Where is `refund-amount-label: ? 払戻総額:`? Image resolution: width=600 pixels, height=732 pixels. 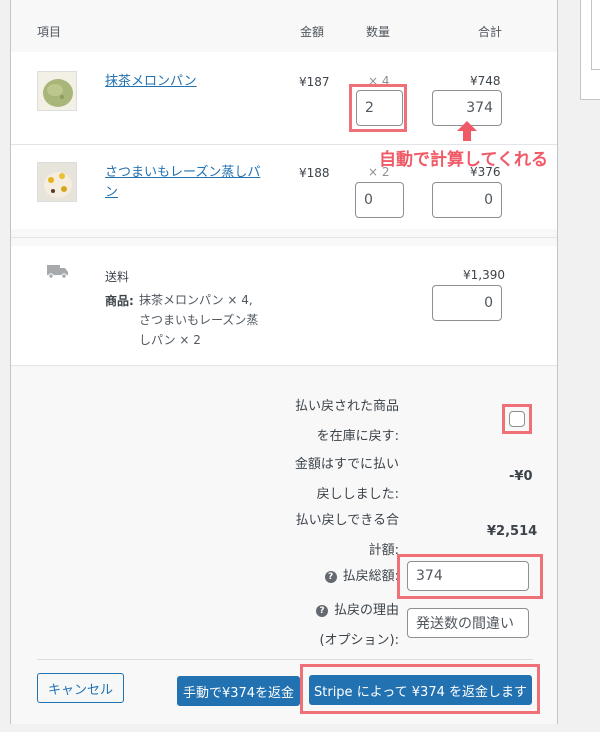 refund-amount-label: ? 払戻総額: is located at coordinates (330, 577).